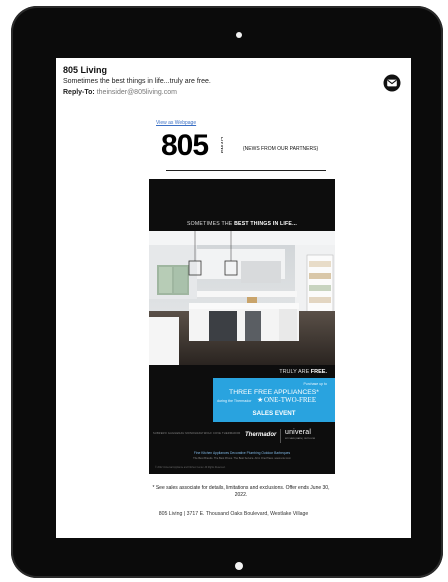  I want to click on divider, so click(246, 170).